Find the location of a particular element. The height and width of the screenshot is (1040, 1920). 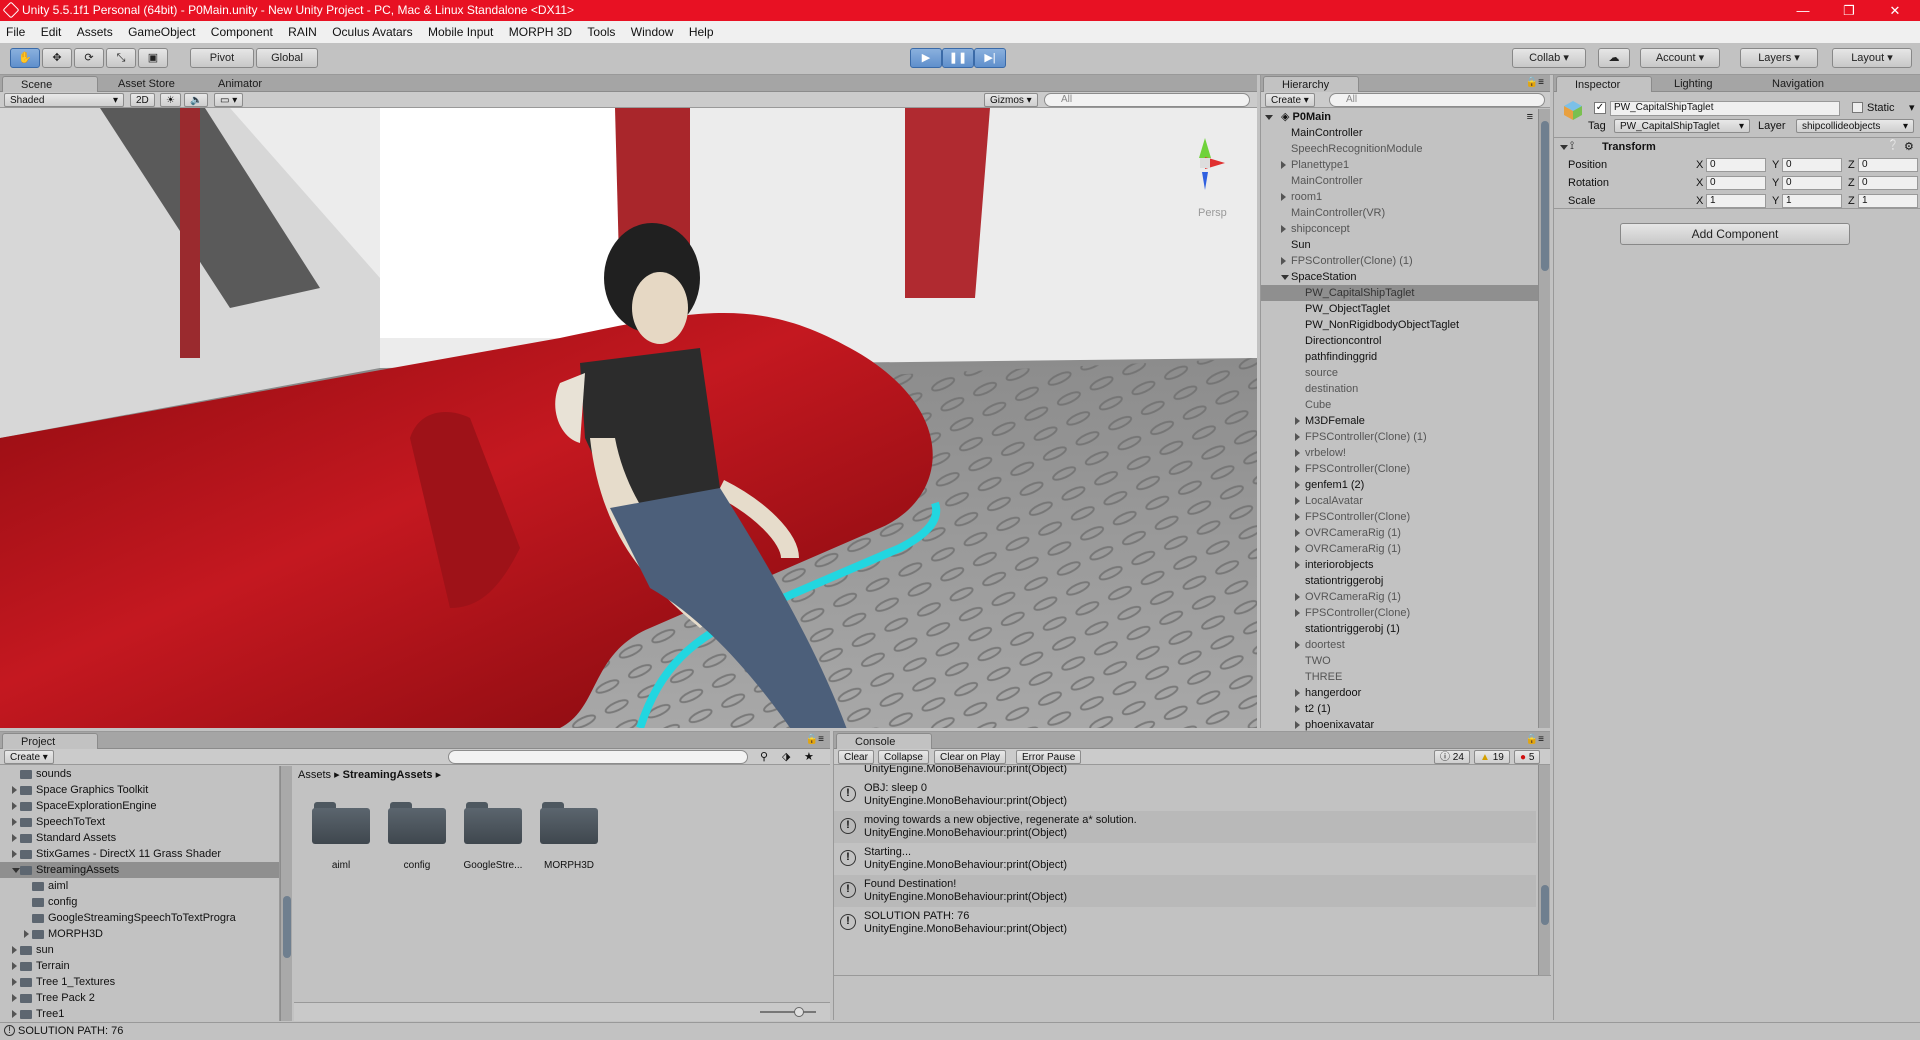

scale-tool-button: ⤡ is located at coordinates (121, 58).